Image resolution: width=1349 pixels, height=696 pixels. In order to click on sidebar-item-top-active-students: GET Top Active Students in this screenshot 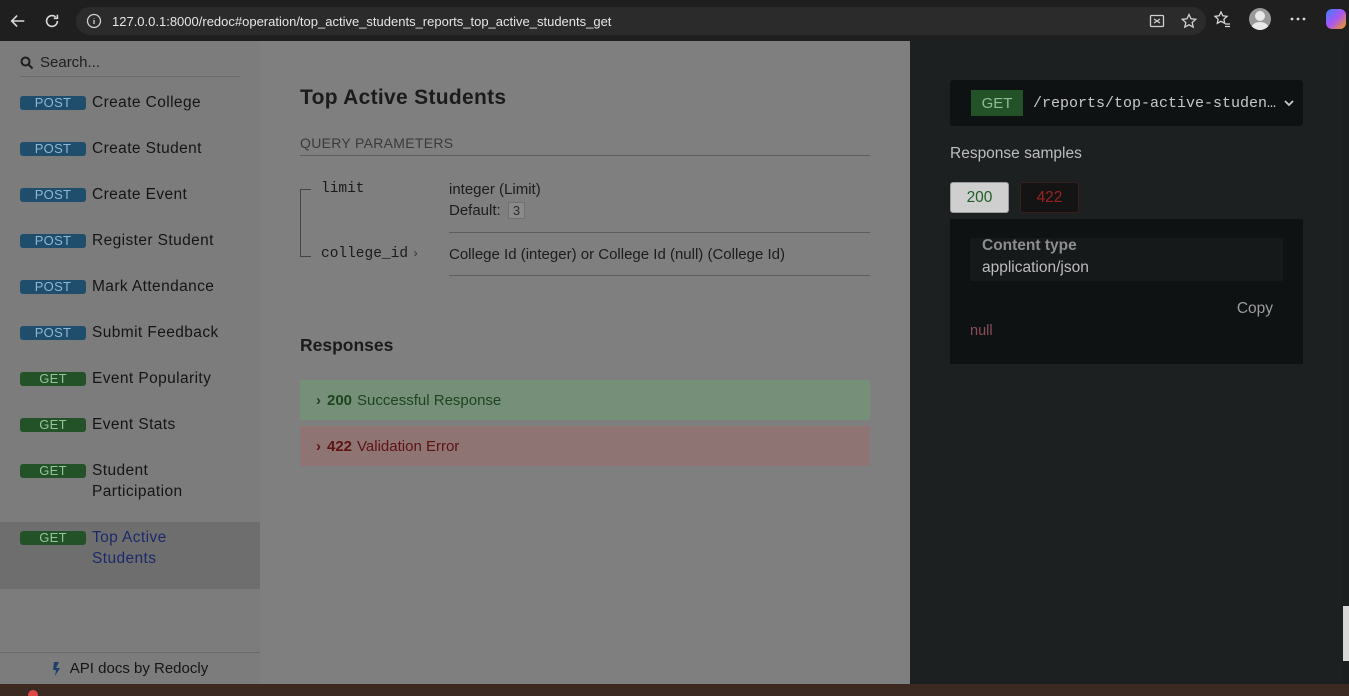, I will do `click(130, 555)`.